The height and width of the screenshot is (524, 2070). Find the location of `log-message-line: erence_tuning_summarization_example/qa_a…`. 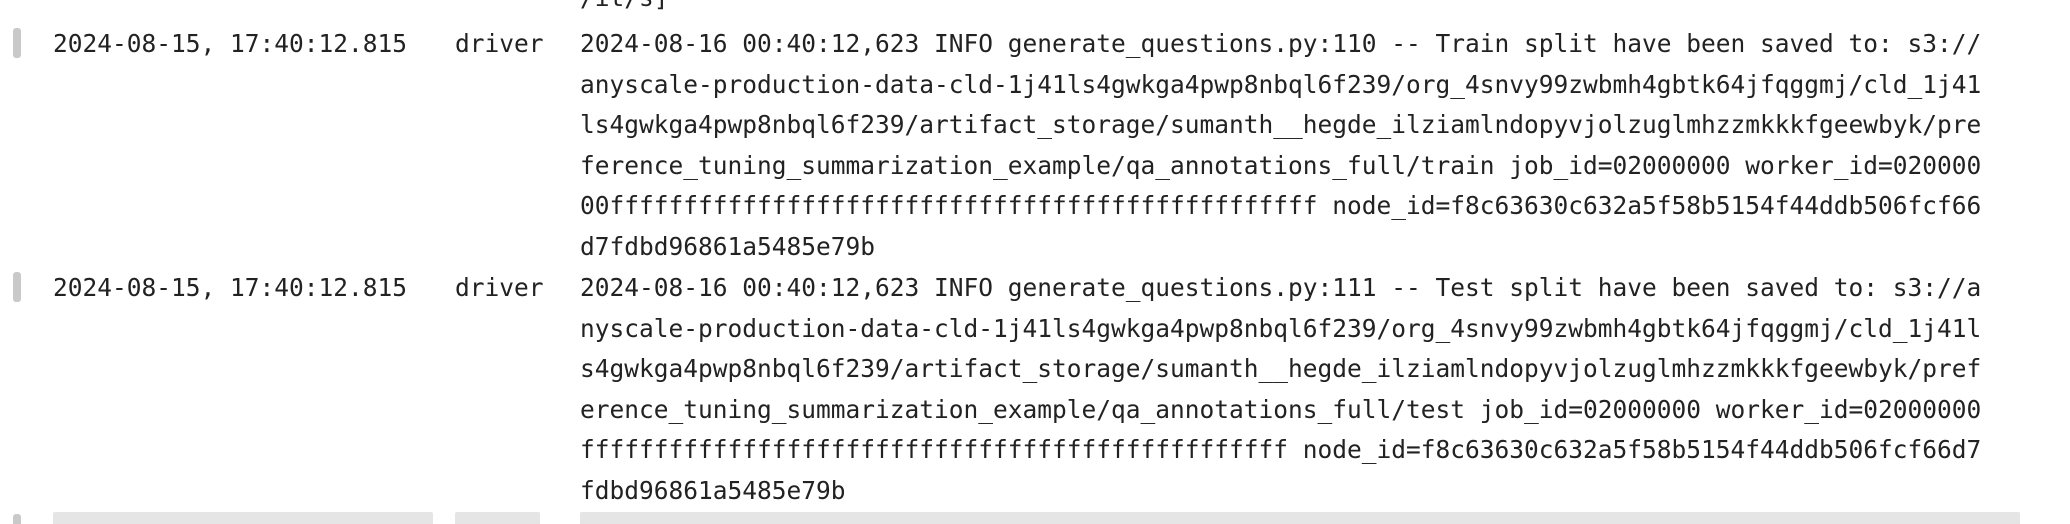

log-message-line: erence_tuning_summarization_example/qa_a… is located at coordinates (1281, 409).